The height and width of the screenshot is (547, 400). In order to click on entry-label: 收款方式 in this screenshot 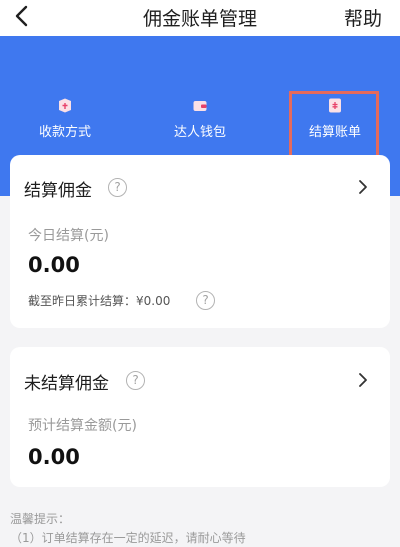, I will do `click(64, 132)`.